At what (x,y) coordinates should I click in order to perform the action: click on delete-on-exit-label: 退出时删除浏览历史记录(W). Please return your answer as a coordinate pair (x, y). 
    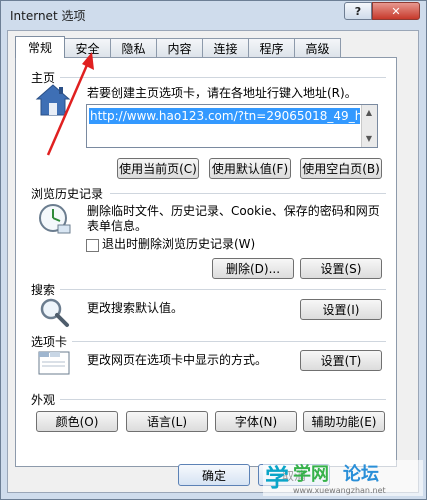
    Looking at the image, I should click on (179, 244).